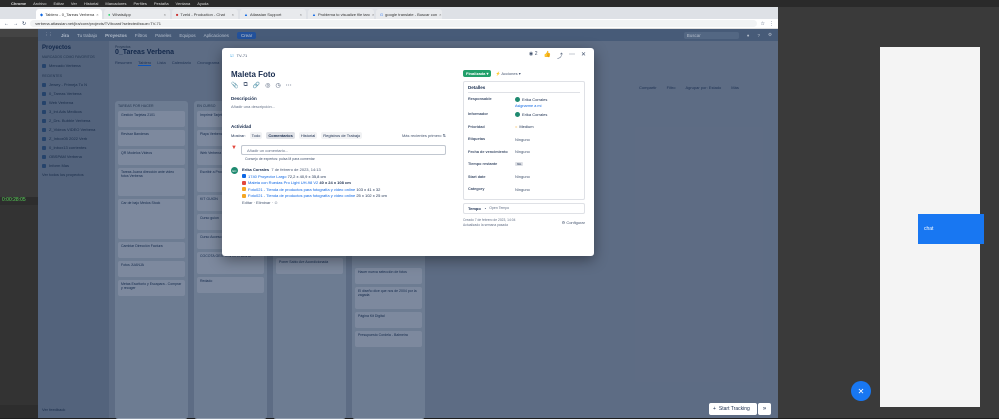 The height and width of the screenshot is (419, 999). Describe the element at coordinates (74, 3) in the screenshot. I see `menu-item: Ver` at that location.